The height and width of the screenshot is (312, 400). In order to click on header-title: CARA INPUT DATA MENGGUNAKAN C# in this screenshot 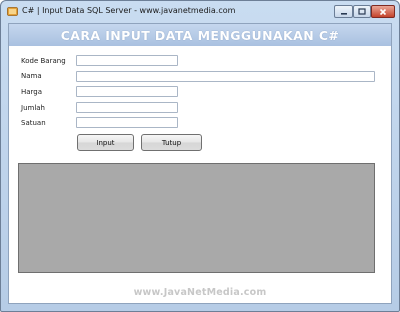, I will do `click(200, 35)`.